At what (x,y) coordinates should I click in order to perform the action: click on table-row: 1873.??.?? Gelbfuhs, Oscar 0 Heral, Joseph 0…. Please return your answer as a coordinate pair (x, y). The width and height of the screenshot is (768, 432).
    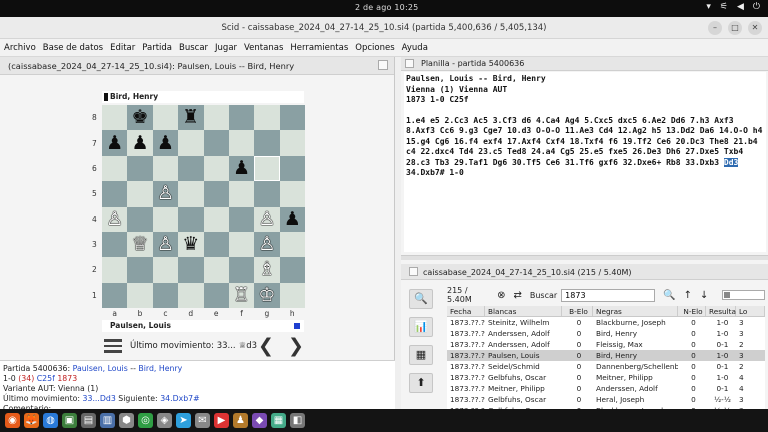
    Looking at the image, I should click on (606, 399).